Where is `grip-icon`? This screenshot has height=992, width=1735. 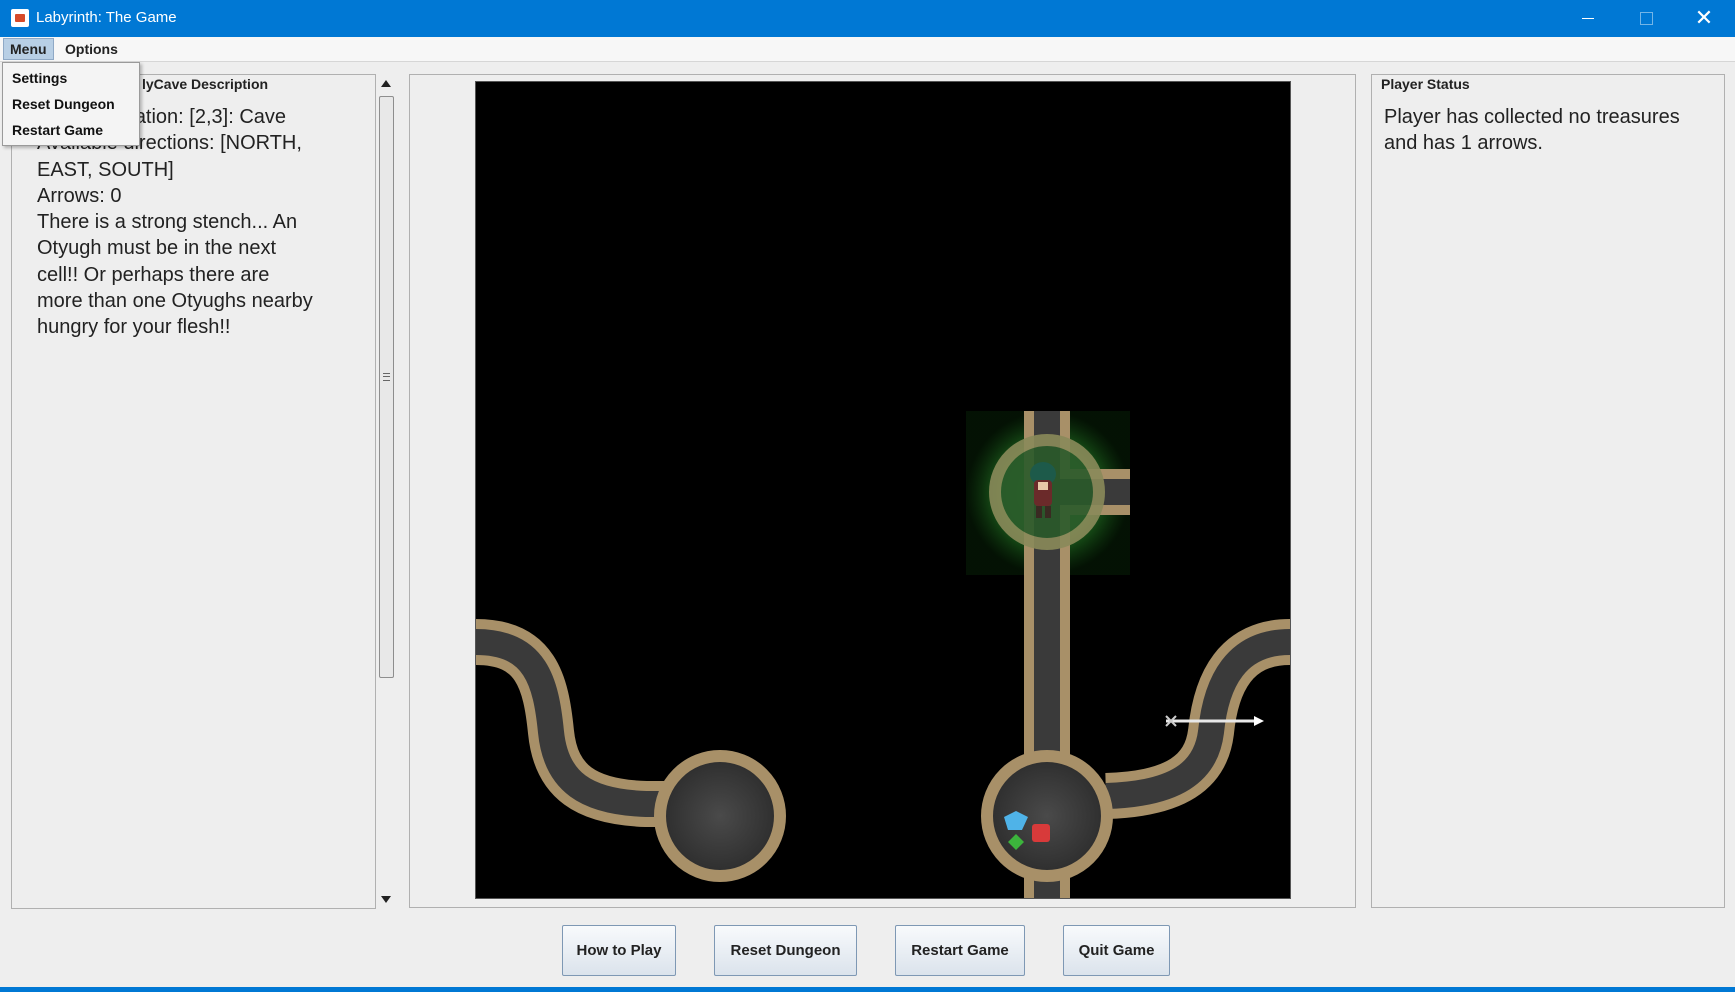 grip-icon is located at coordinates (386, 377).